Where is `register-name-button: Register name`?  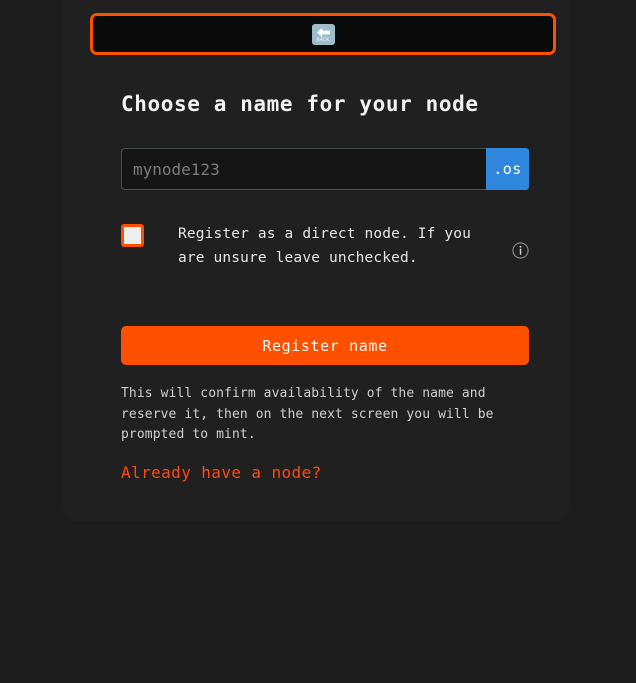
register-name-button: Register name is located at coordinates (325, 345).